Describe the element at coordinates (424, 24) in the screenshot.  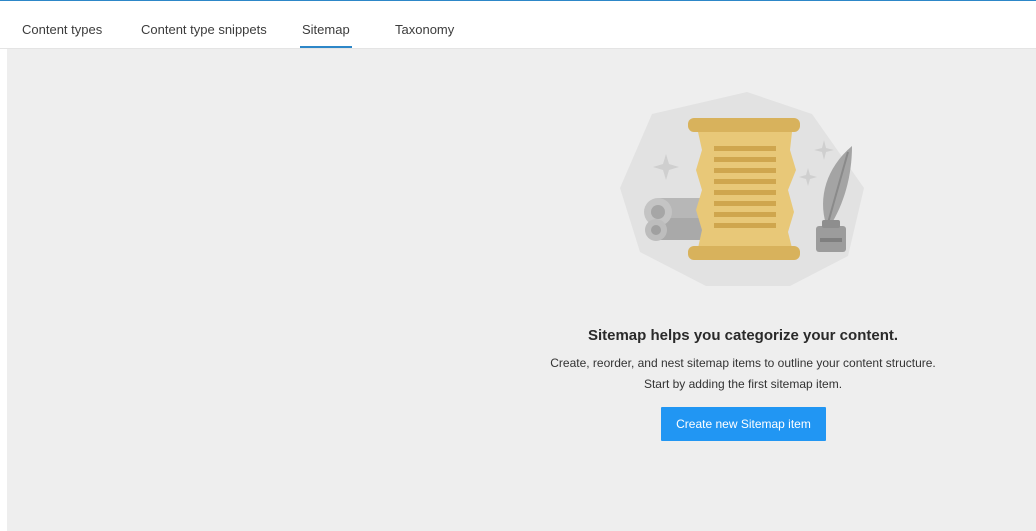
I see `tab-taxonomy: Taxonomy` at that location.